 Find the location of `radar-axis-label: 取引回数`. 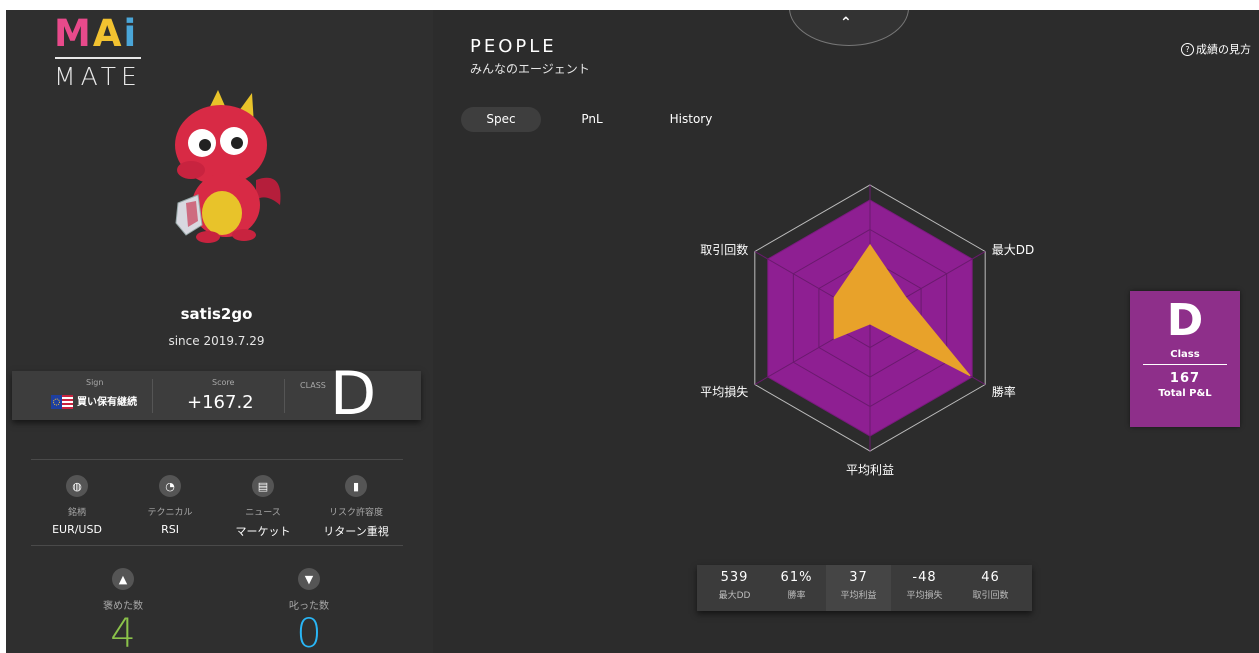

radar-axis-label: 取引回数 is located at coordinates (724, 249).